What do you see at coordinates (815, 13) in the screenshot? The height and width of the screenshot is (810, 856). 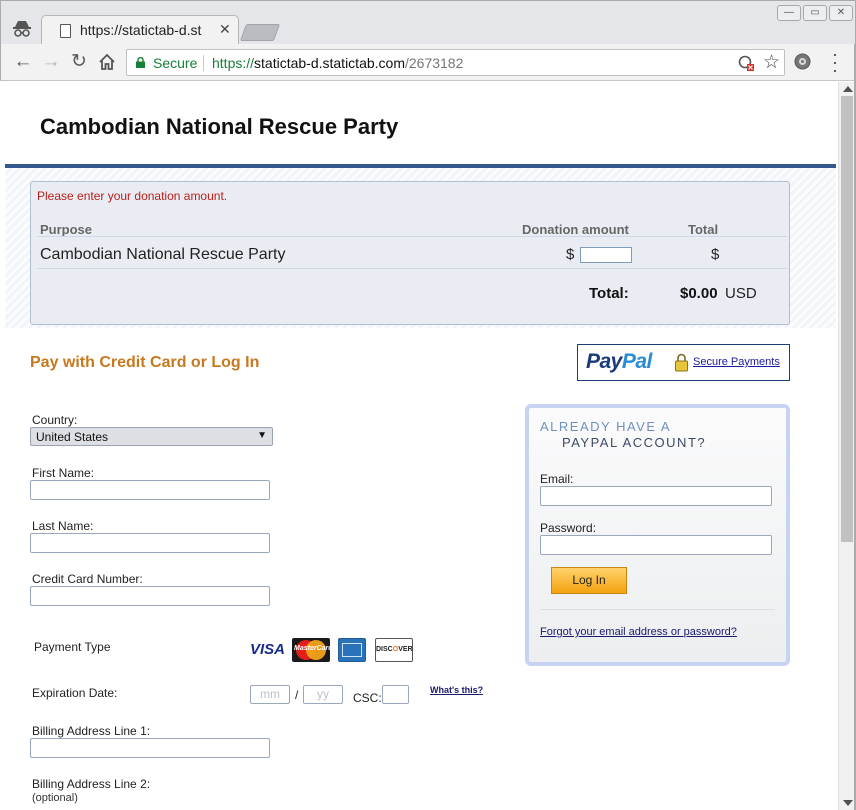 I see `maximize-button: ▭` at bounding box center [815, 13].